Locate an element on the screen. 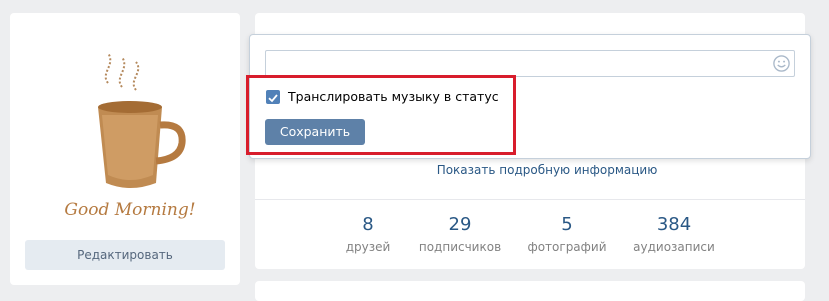 This screenshot has height=301, width=829. counter-label: друзей is located at coordinates (368, 247).